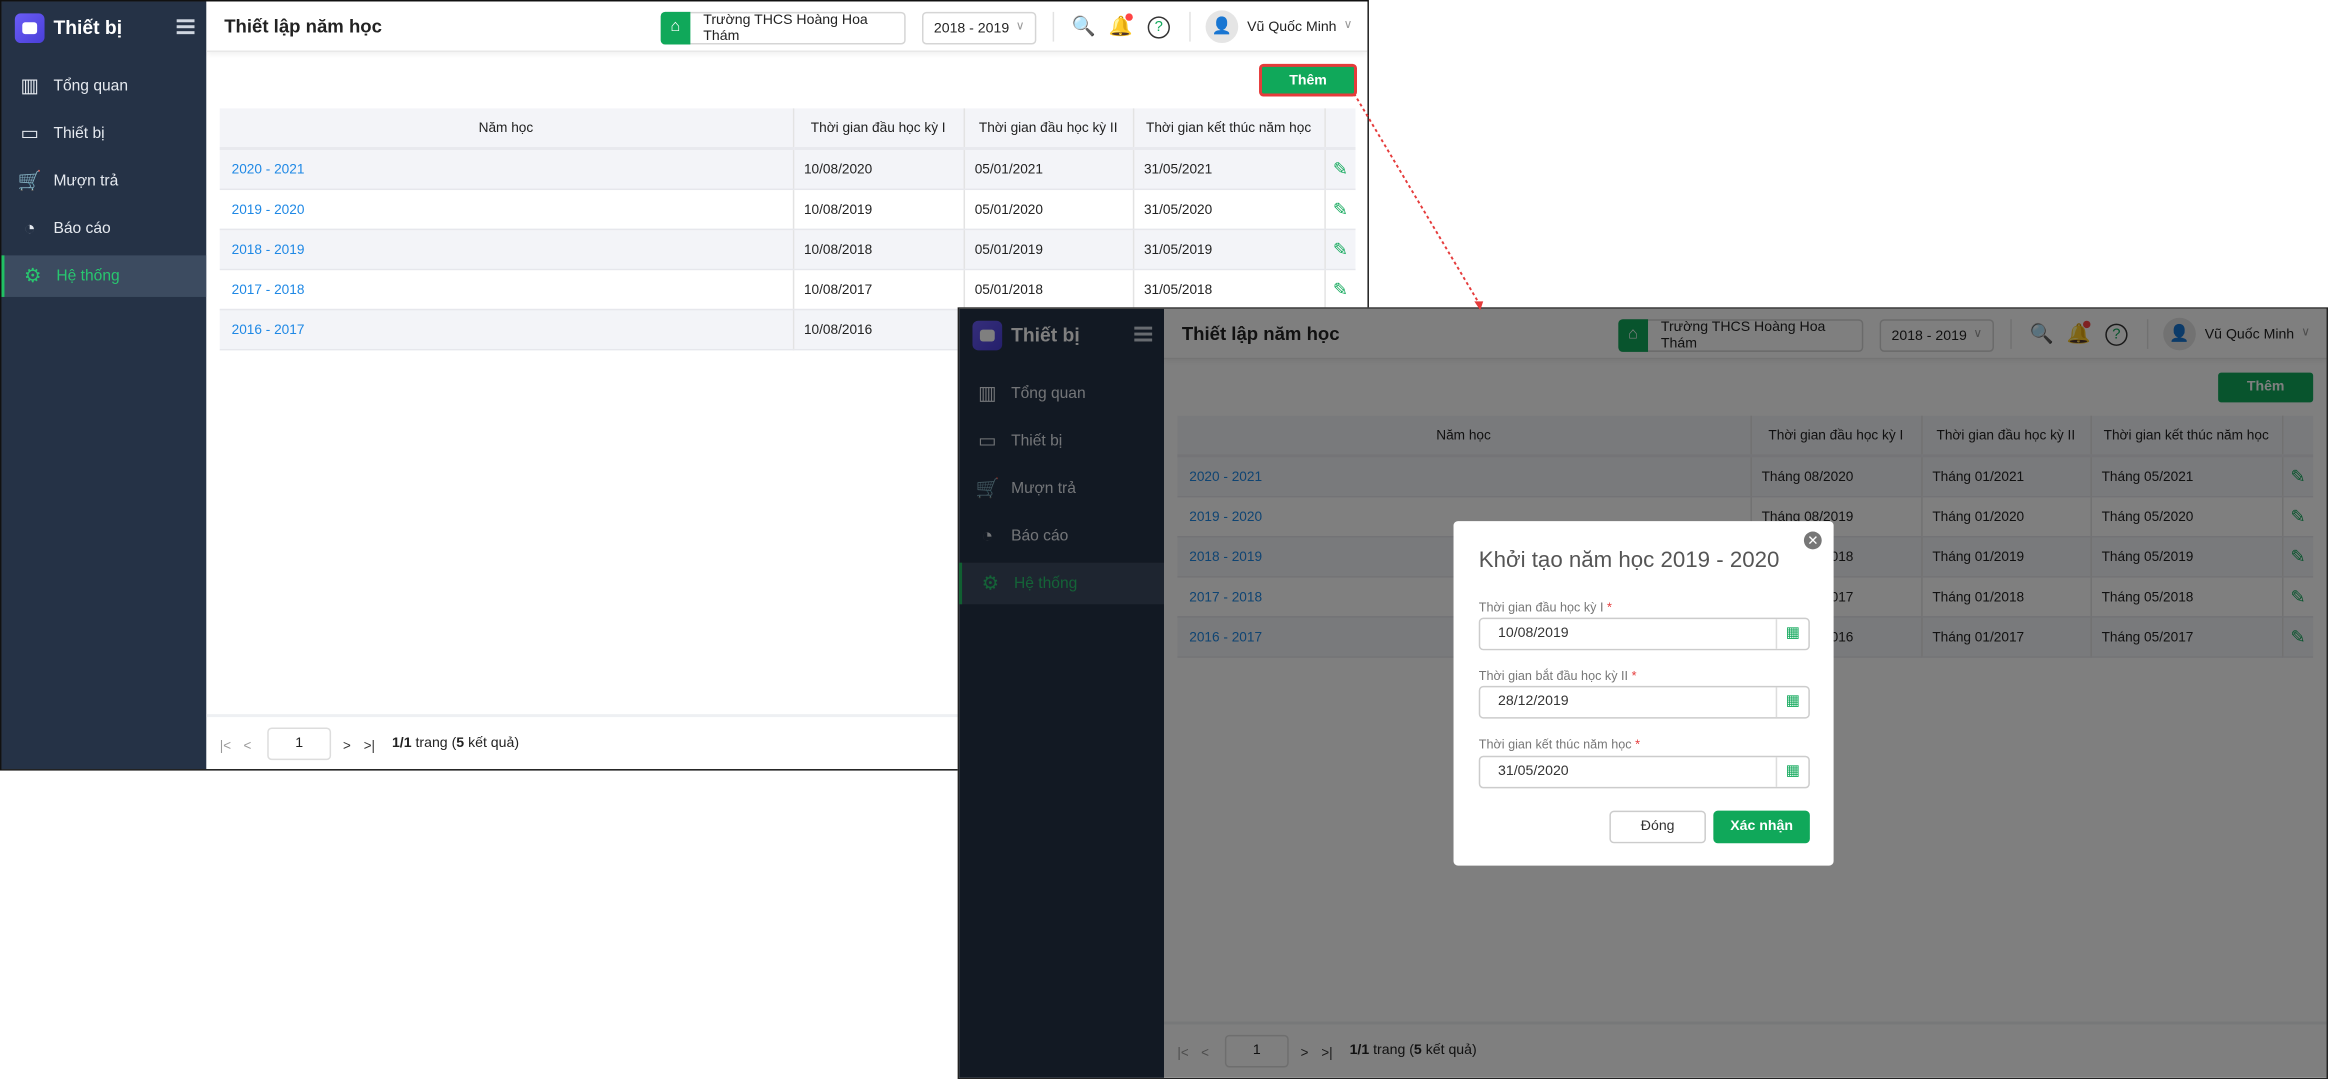 Image resolution: width=2328 pixels, height=1079 pixels. I want to click on column-header: Thời gian kết thúc năm học, so click(1229, 129).